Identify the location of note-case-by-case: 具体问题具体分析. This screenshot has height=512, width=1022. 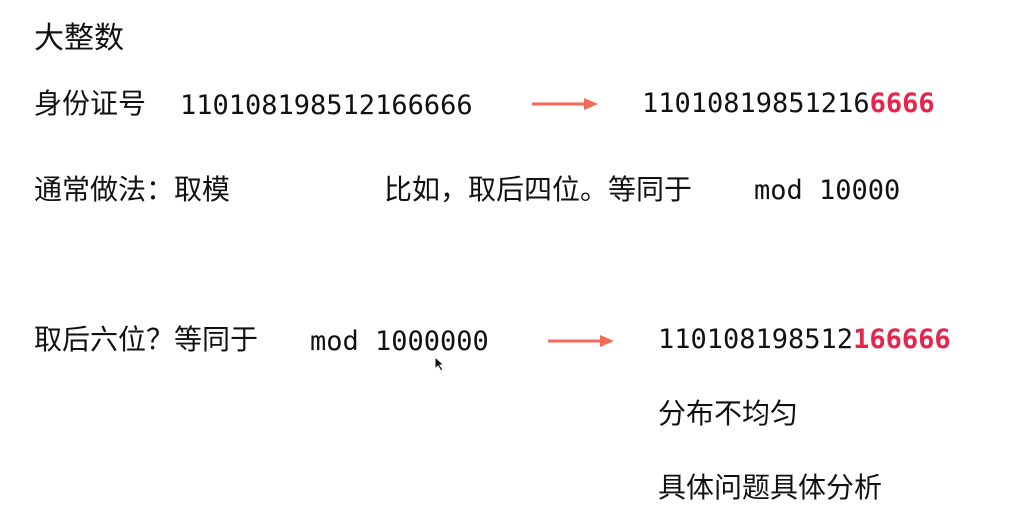
(770, 487).